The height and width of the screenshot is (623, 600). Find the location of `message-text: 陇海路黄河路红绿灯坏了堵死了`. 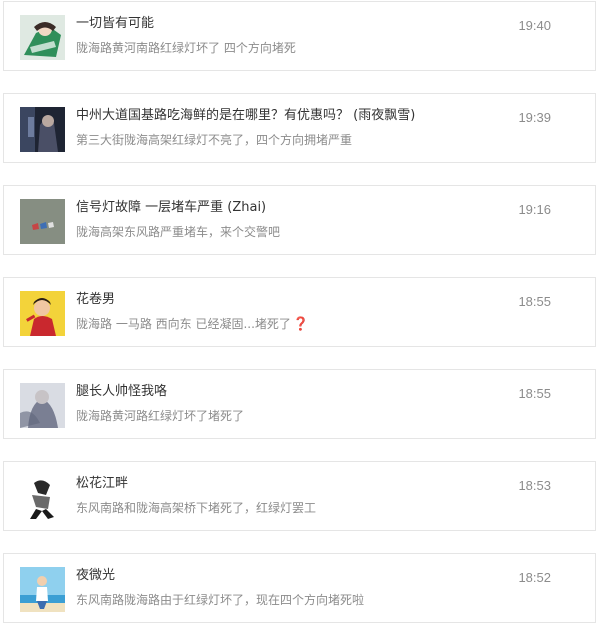

message-text: 陇海路黄河路红绿灯坏了堵死了 is located at coordinates (160, 416).